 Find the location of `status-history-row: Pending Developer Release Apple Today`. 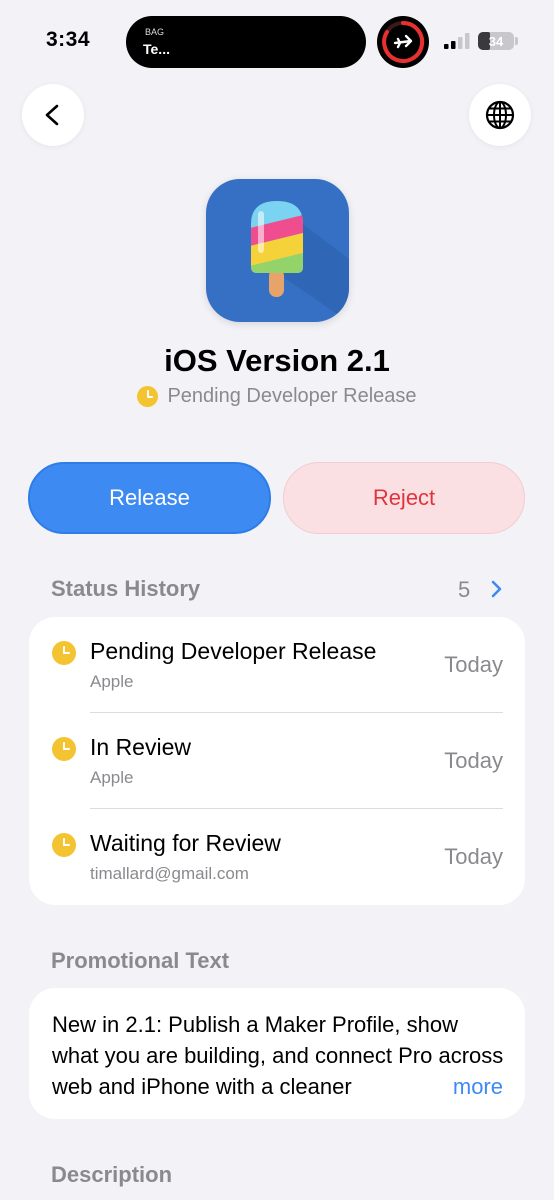

status-history-row: Pending Developer Release Apple Today is located at coordinates (277, 665).